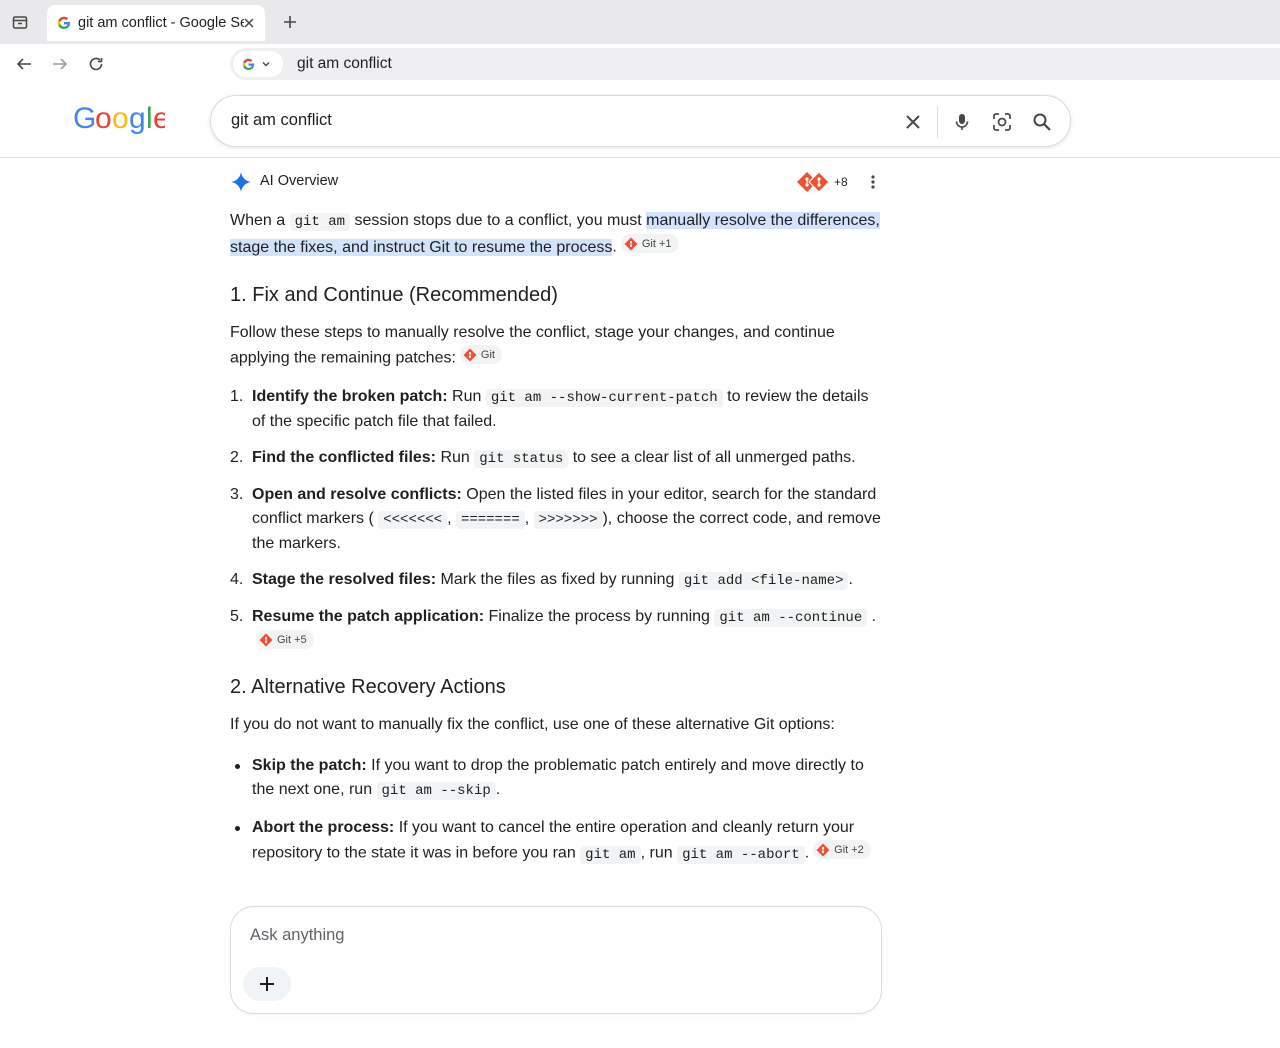 The height and width of the screenshot is (1048, 1280). I want to click on source-chip: Git +5, so click(285, 639).